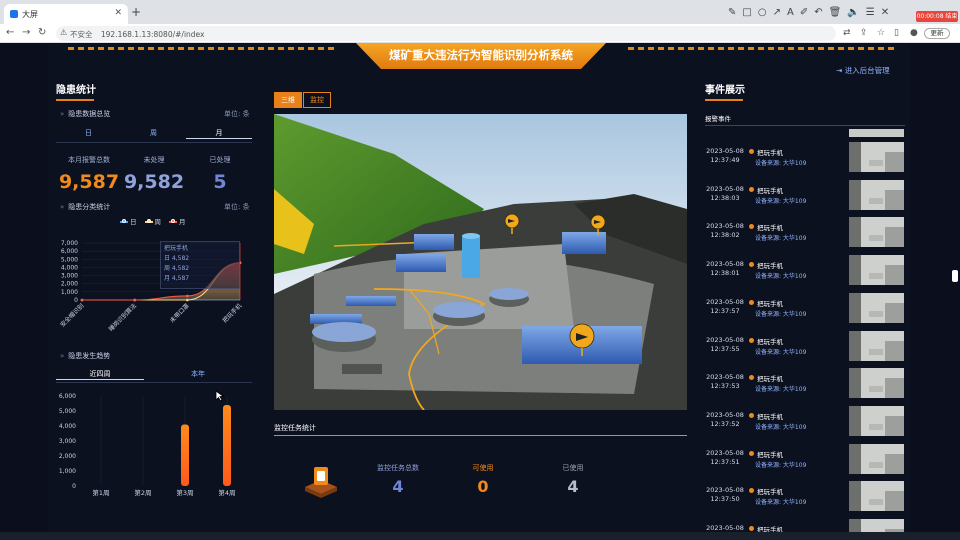  Describe the element at coordinates (746, 14) in the screenshot. I see `rectangle-icon: □` at that location.